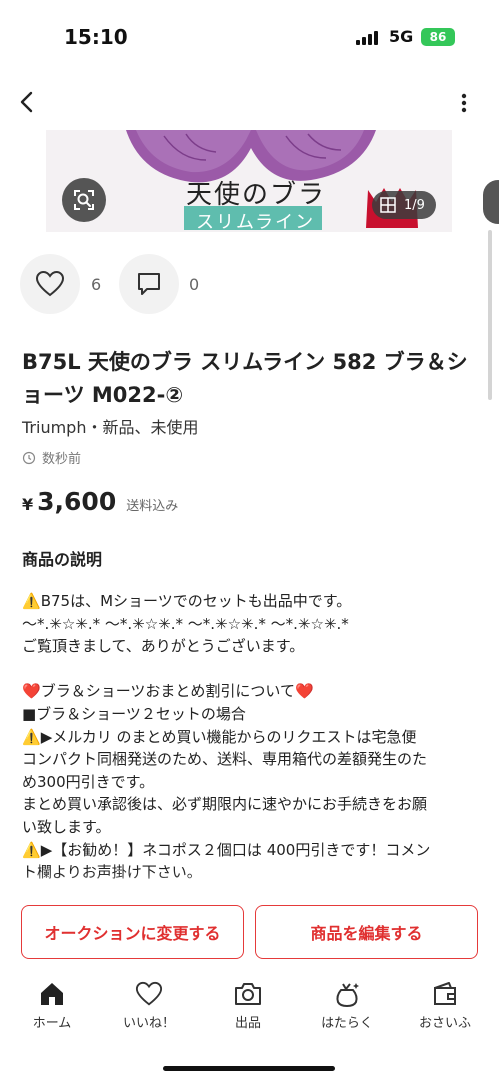  What do you see at coordinates (388, 205) in the screenshot?
I see `grid-icon` at bounding box center [388, 205].